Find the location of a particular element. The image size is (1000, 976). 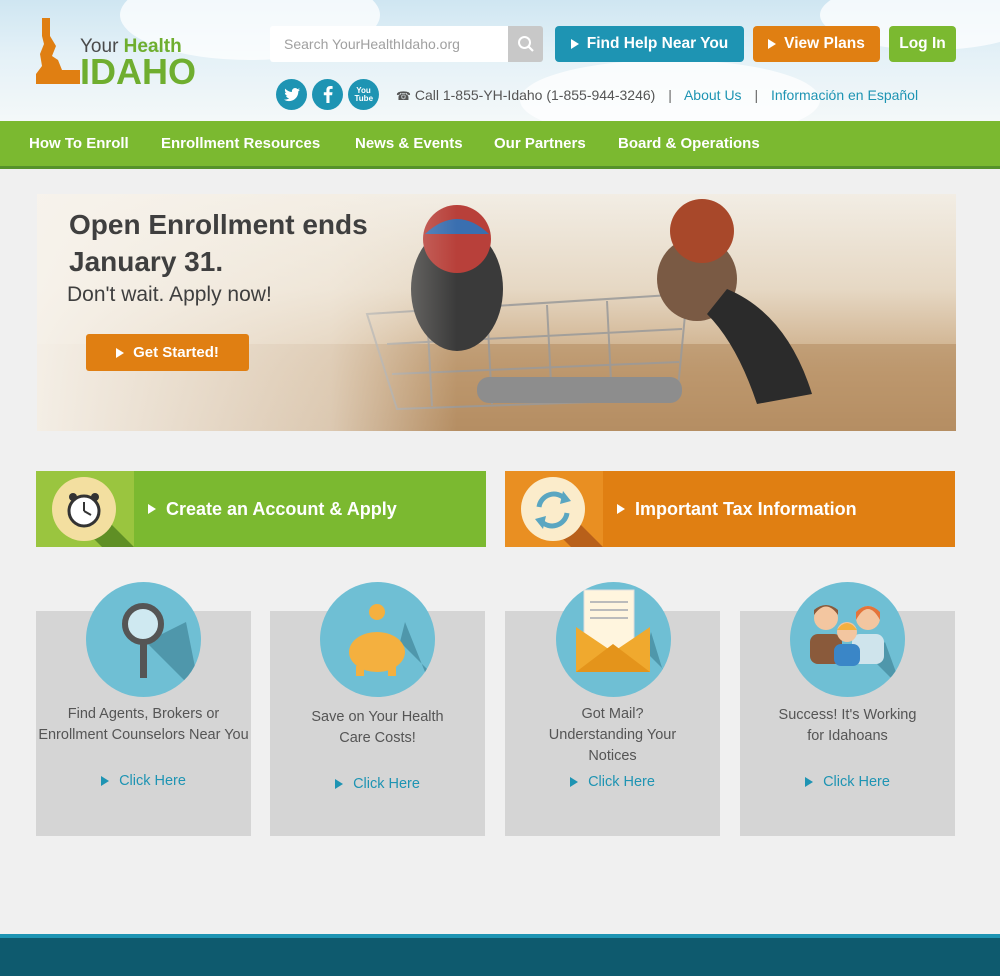

login-label: Log In is located at coordinates (922, 43).